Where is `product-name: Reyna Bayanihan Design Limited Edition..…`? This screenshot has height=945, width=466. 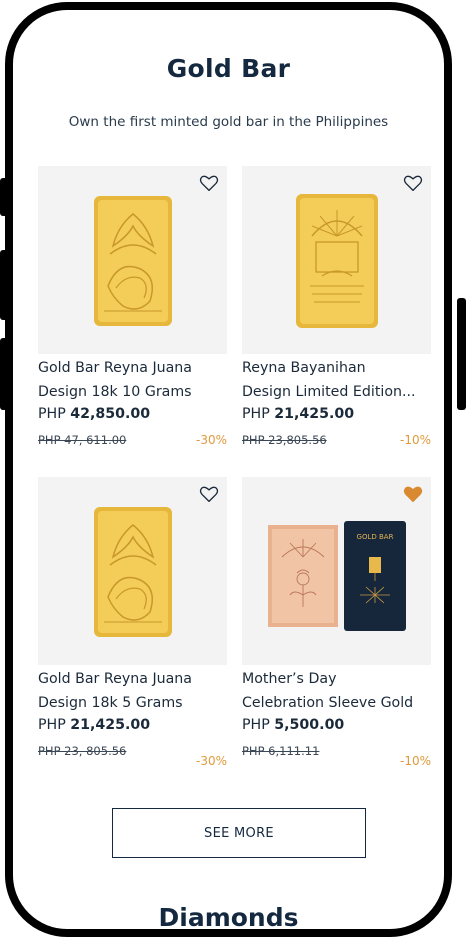
product-name: Reyna Bayanihan Design Limited Edition..… is located at coordinates (340, 380).